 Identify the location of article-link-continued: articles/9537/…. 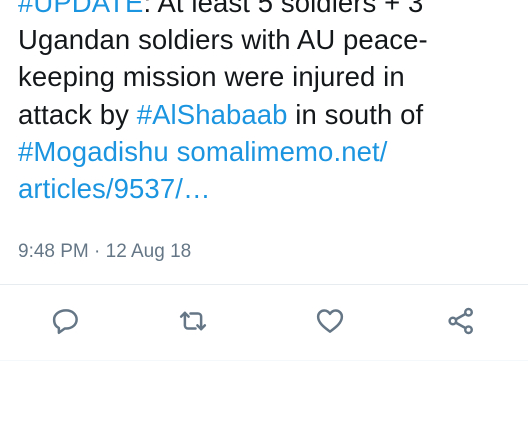
(114, 188).